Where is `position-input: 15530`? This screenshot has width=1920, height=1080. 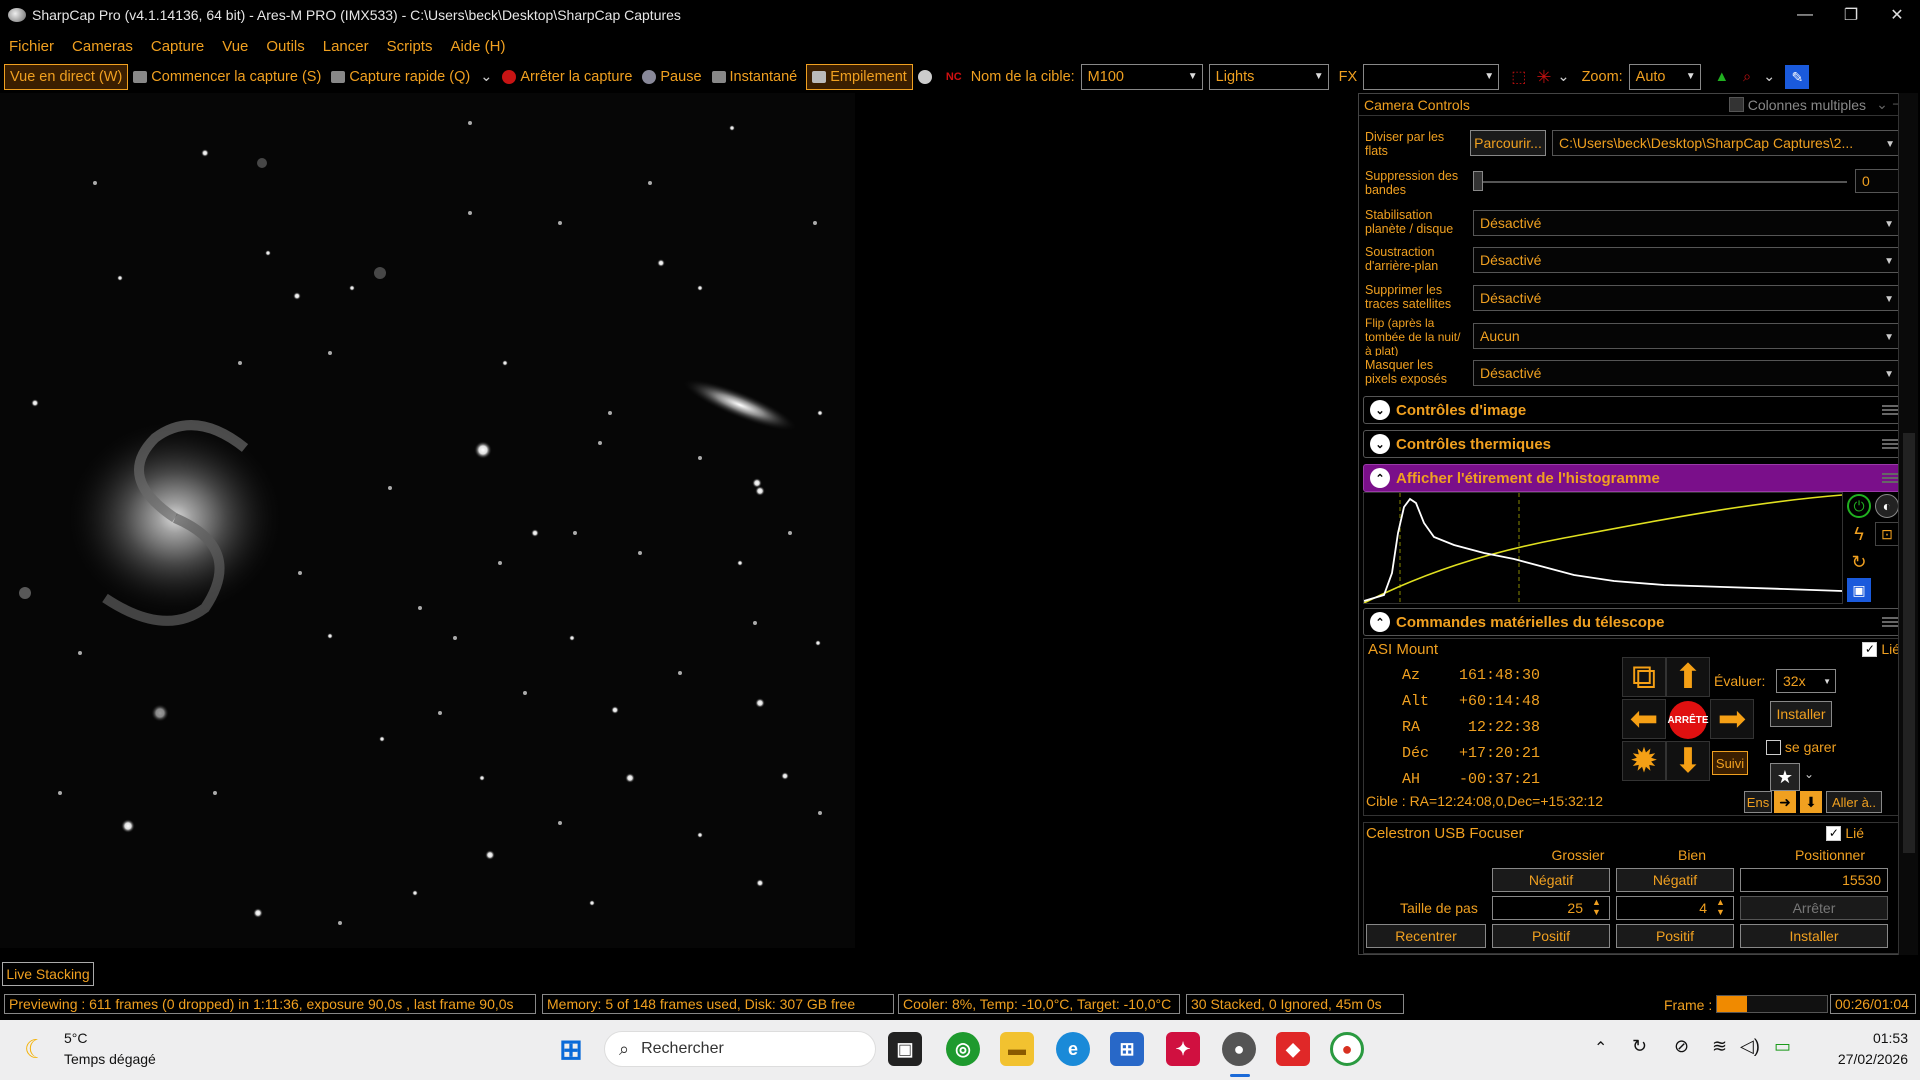
position-input: 15530 is located at coordinates (1814, 880).